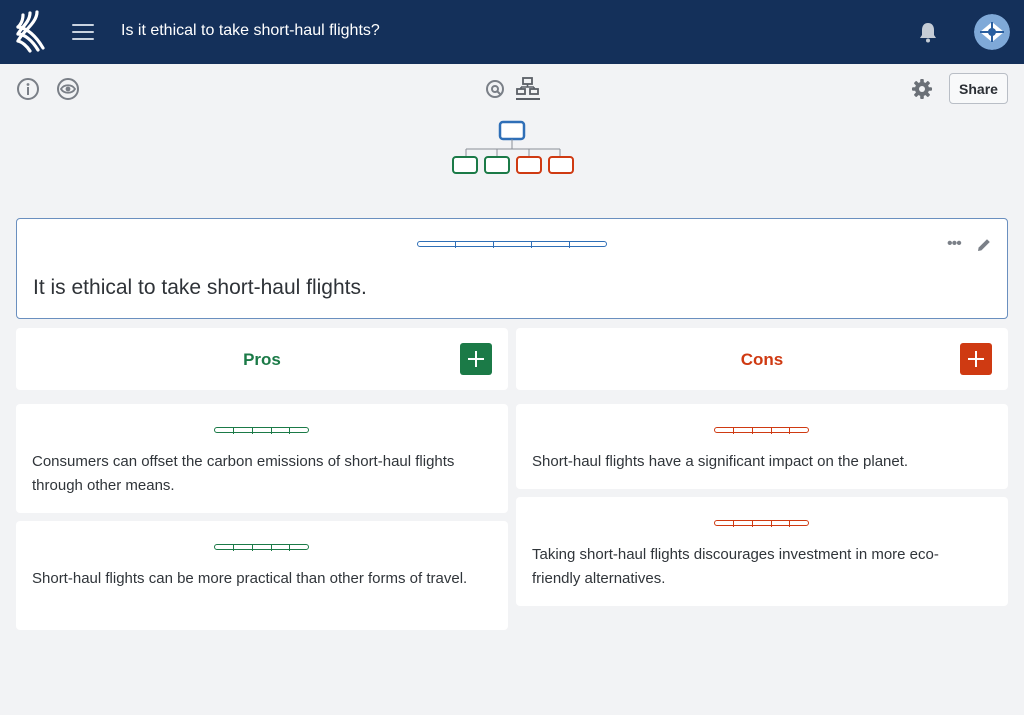 This screenshot has height=715, width=1024. What do you see at coordinates (28, 89) in the screenshot?
I see `info-icon` at bounding box center [28, 89].